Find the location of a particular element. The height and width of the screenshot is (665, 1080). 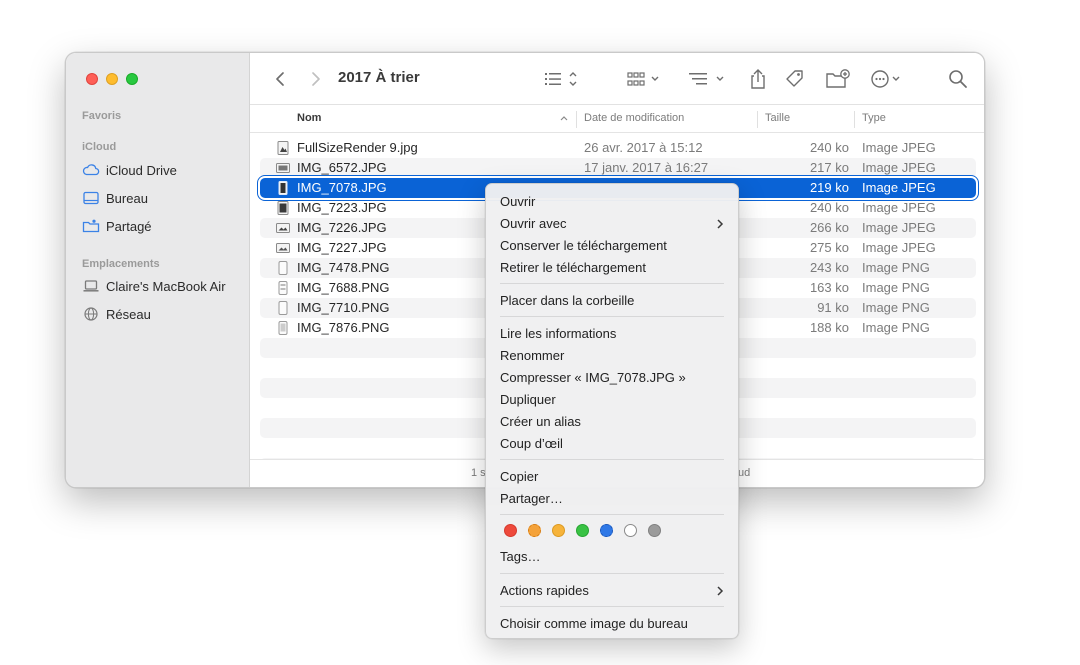

search-button is located at coordinates (958, 79).